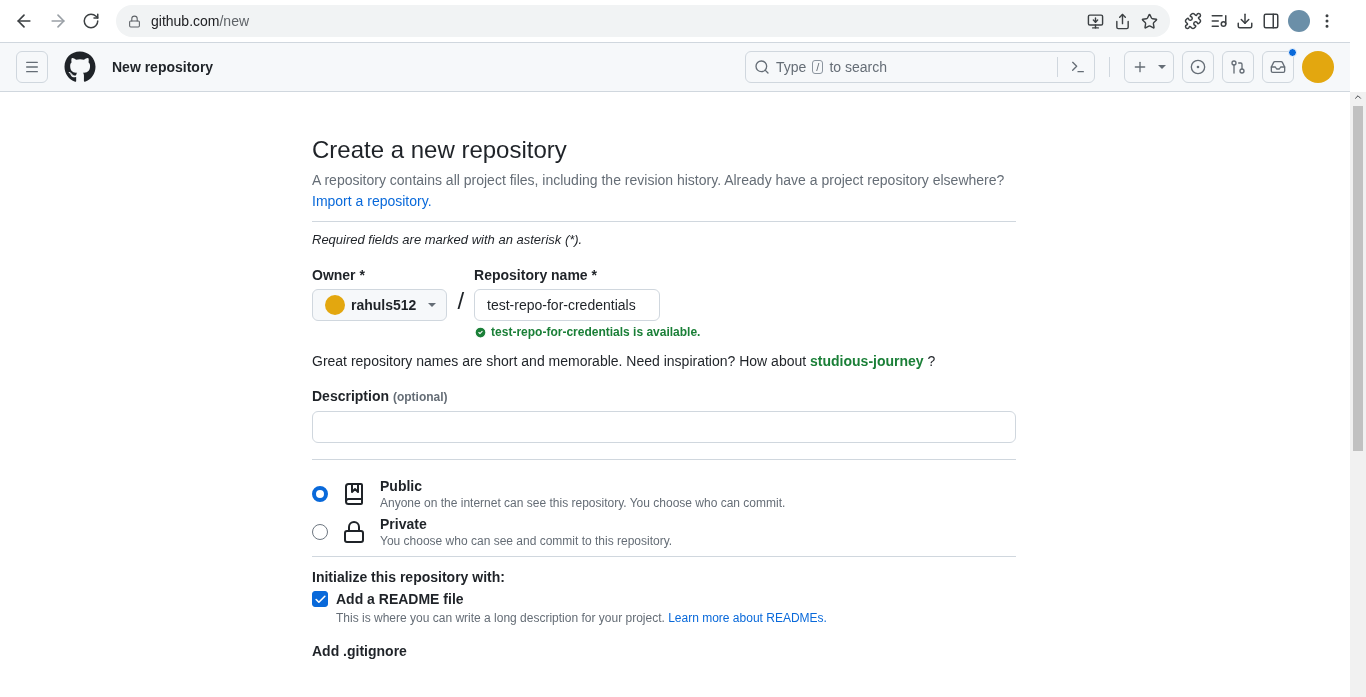 This screenshot has width=1366, height=697. Describe the element at coordinates (360, 651) in the screenshot. I see `gitignore-label: Add .gitignore` at that location.